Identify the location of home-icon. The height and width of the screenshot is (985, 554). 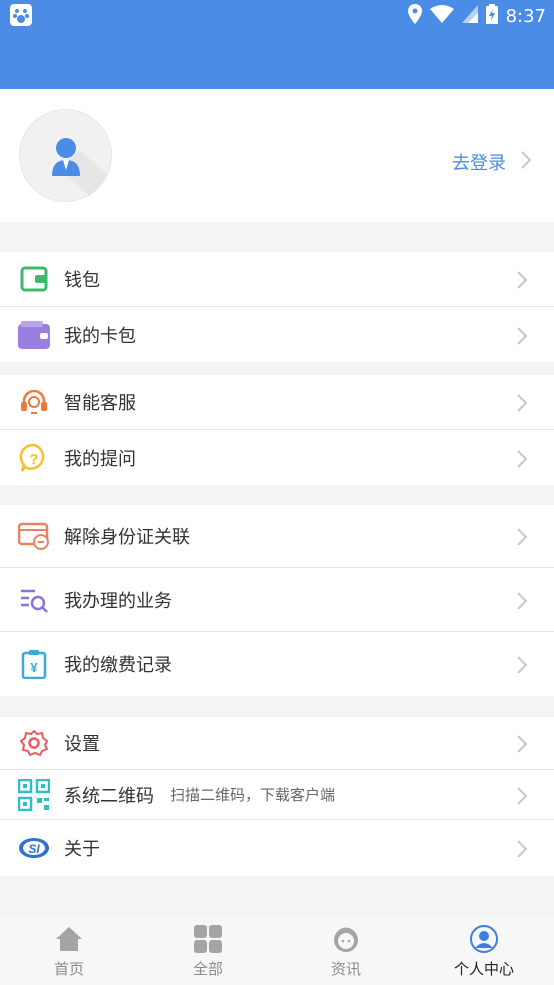
(69, 939).